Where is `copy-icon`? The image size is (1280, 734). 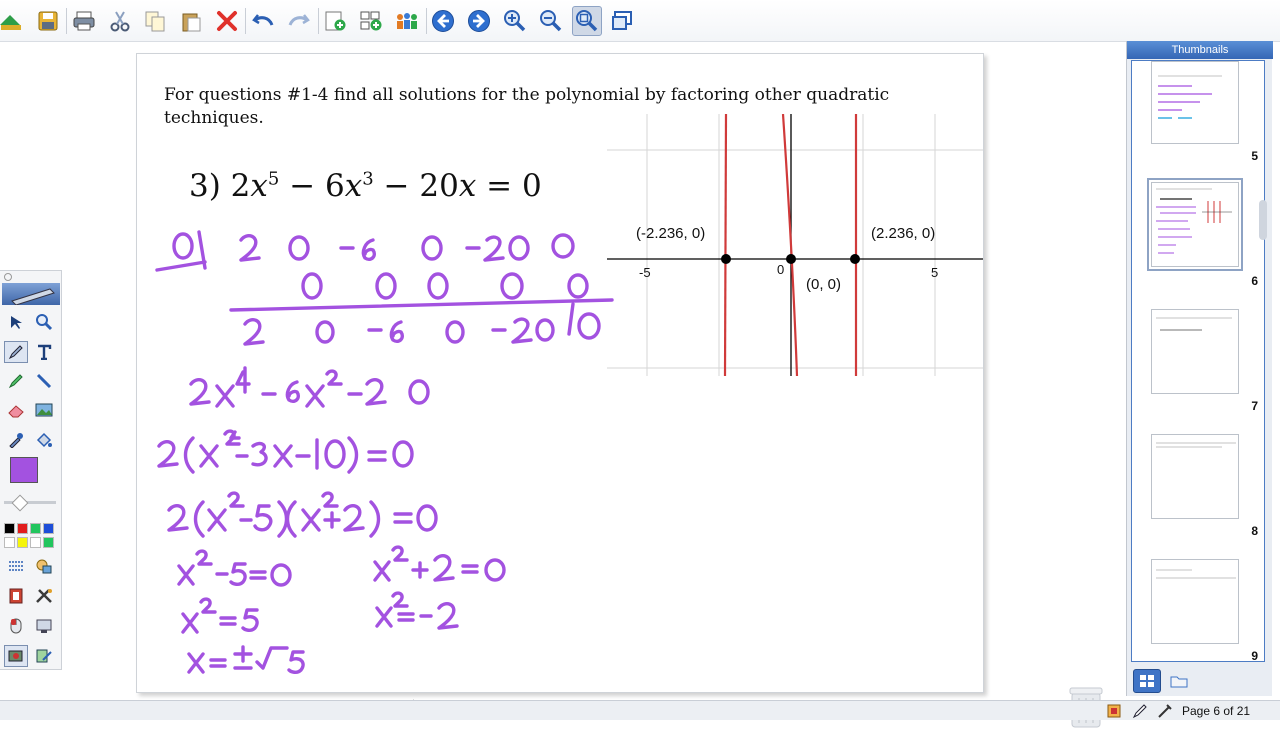
copy-icon is located at coordinates (155, 21).